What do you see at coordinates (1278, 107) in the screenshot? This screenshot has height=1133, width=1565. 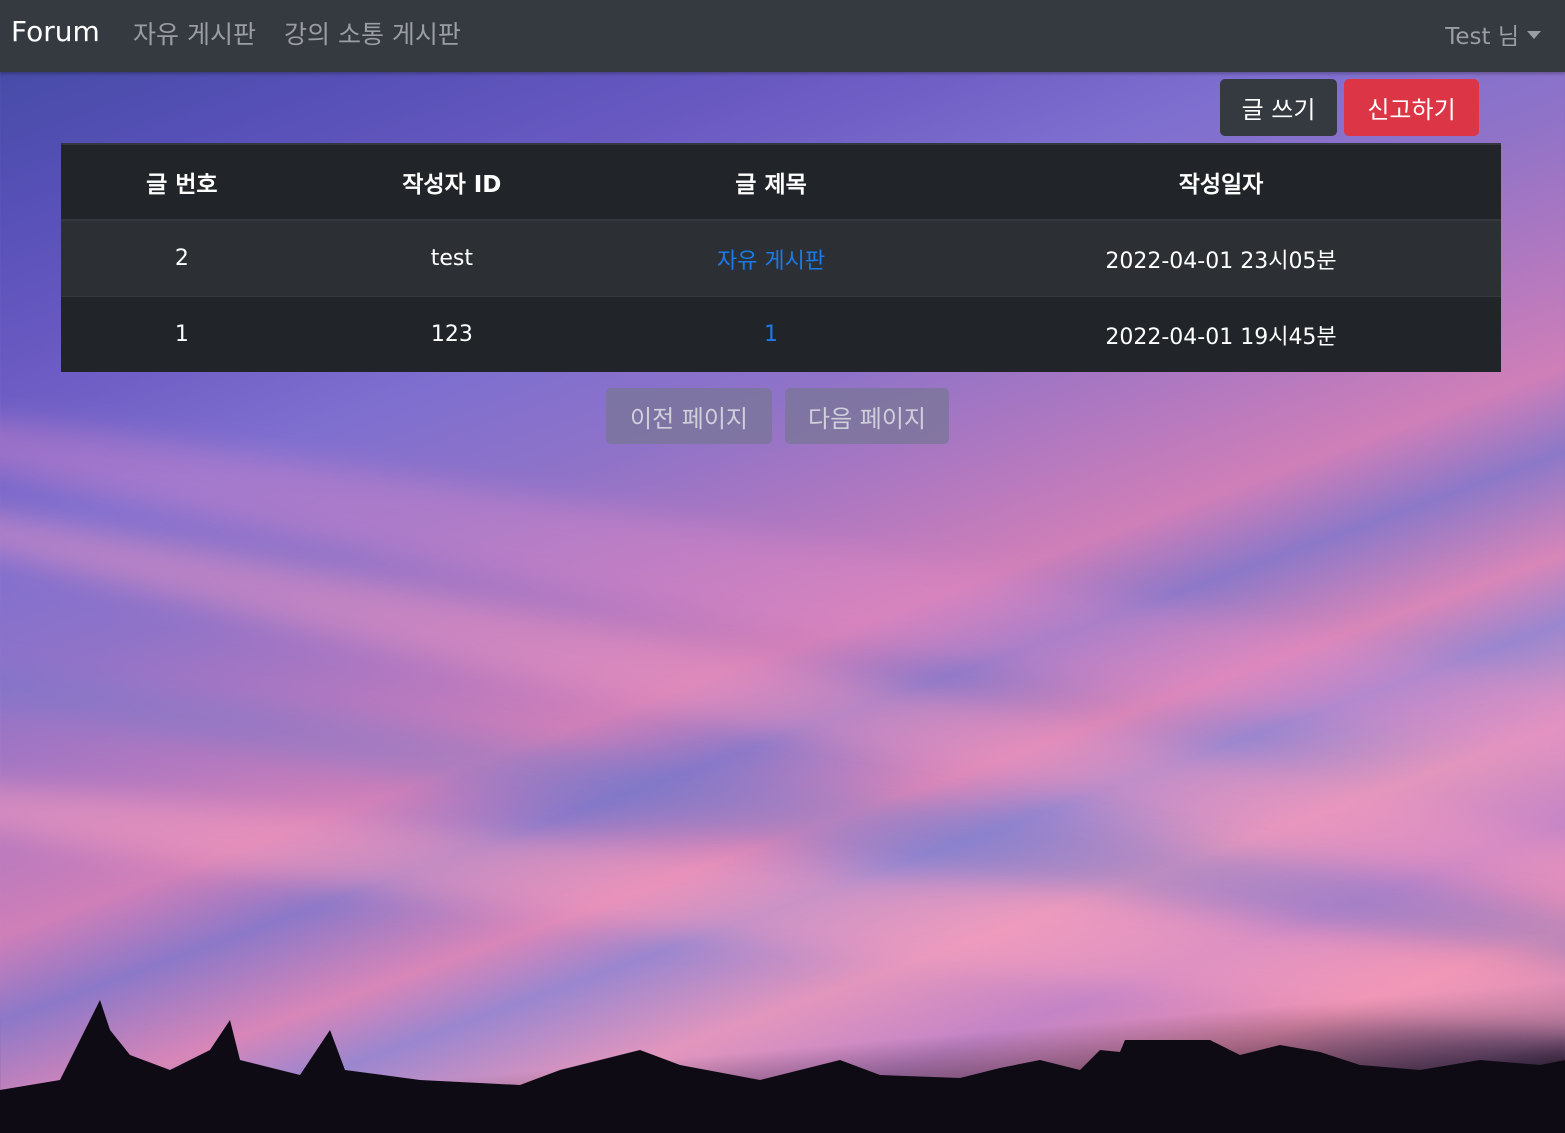 I see `write-post-button: 글 쓰기` at bounding box center [1278, 107].